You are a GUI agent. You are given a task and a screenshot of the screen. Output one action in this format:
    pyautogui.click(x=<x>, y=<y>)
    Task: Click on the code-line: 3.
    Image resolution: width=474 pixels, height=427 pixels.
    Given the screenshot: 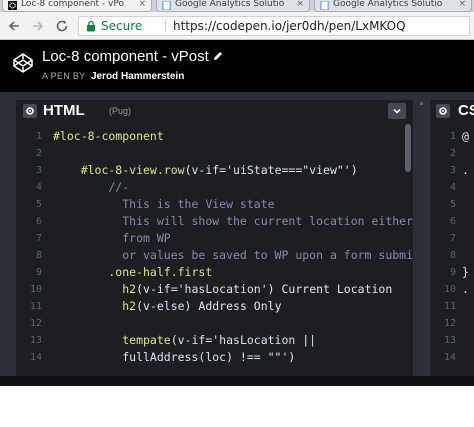 What is the action you would take?
    pyautogui.click(x=452, y=170)
    